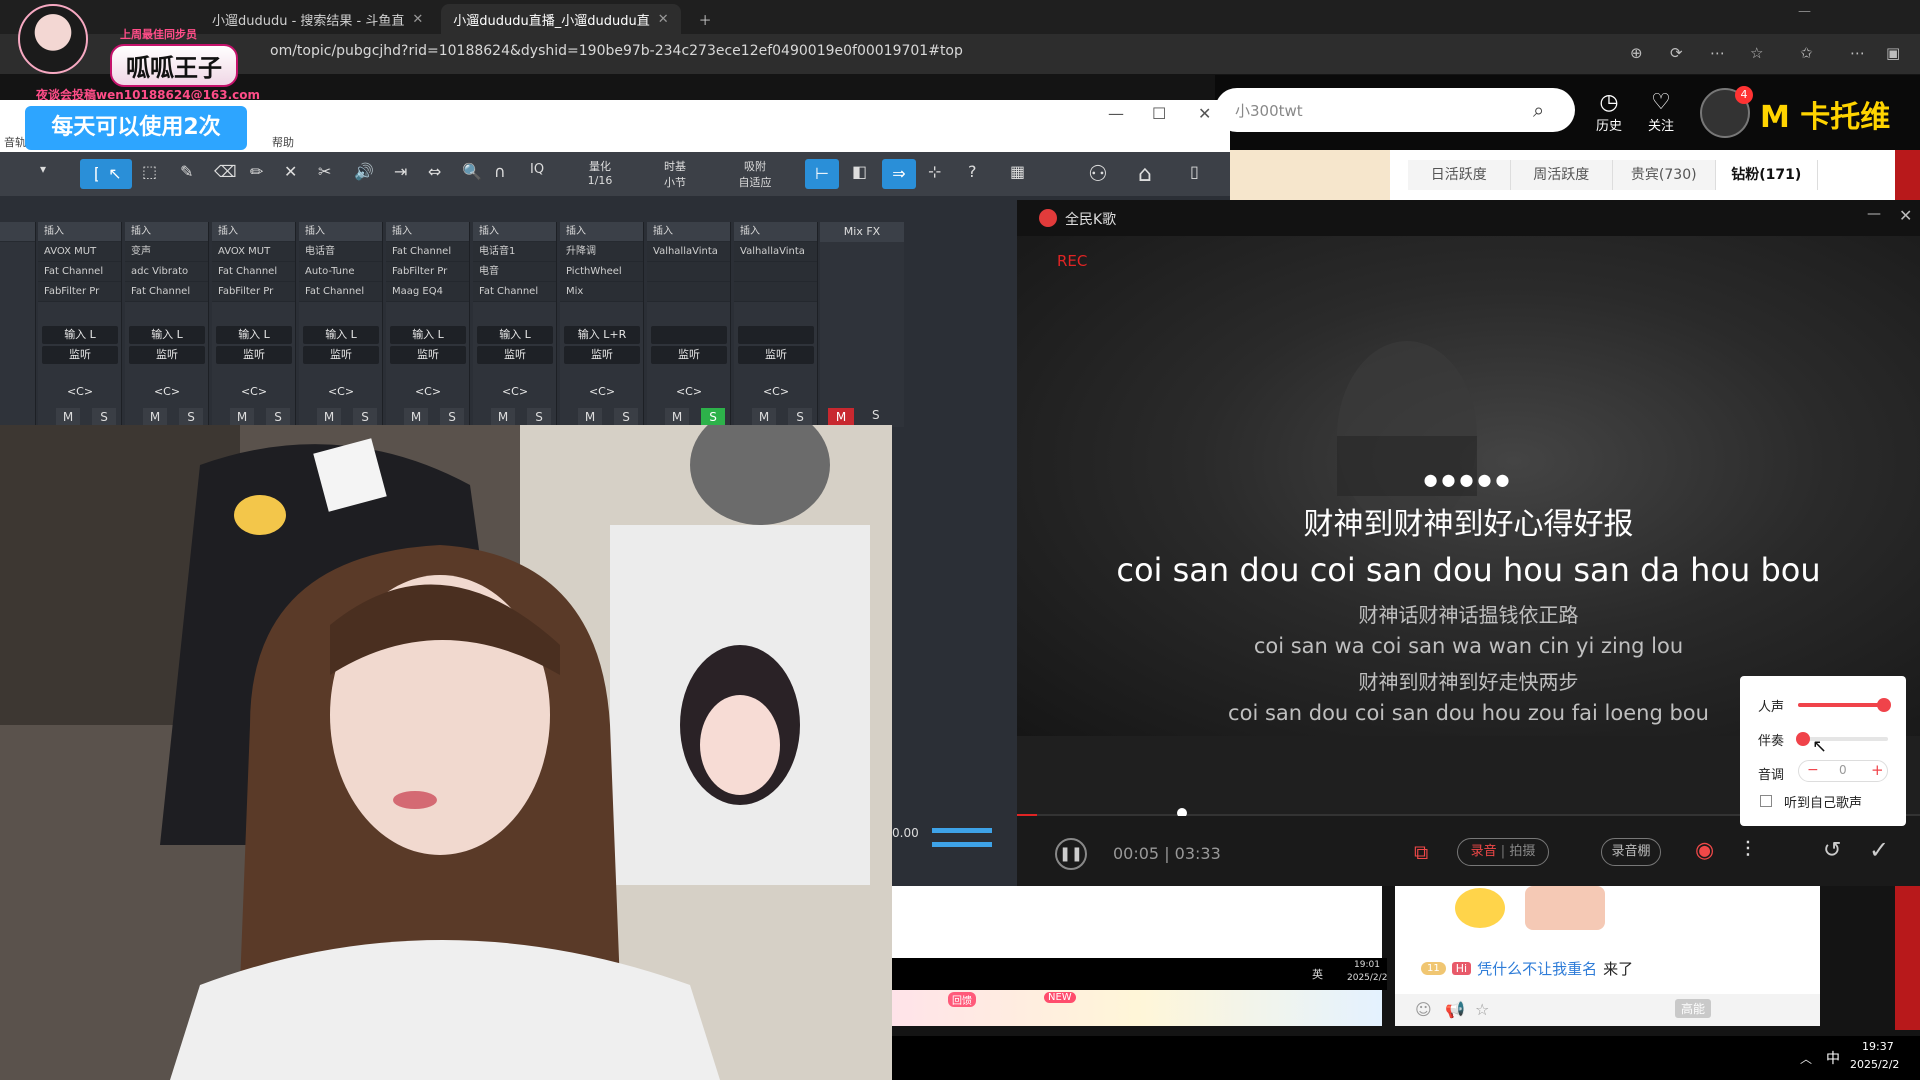 The height and width of the screenshot is (1080, 1920). Describe the element at coordinates (1194, 171) in the screenshot. I see `page-icon: ▯` at that location.